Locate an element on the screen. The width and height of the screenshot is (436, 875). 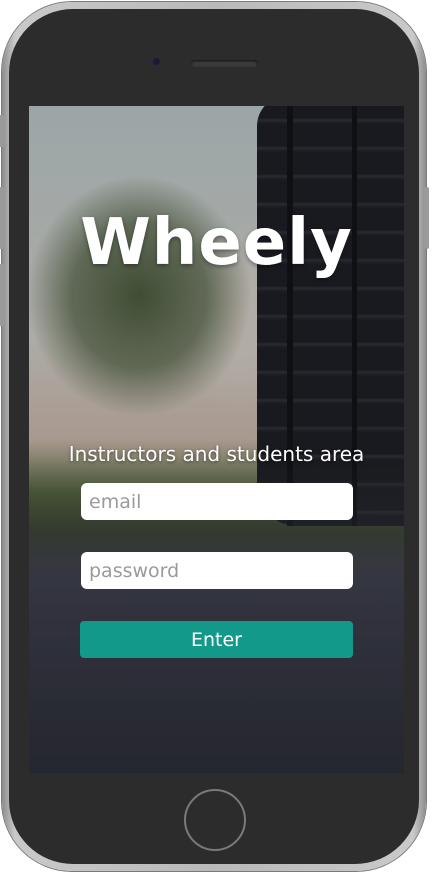
volume-up-button is located at coordinates (2, 218).